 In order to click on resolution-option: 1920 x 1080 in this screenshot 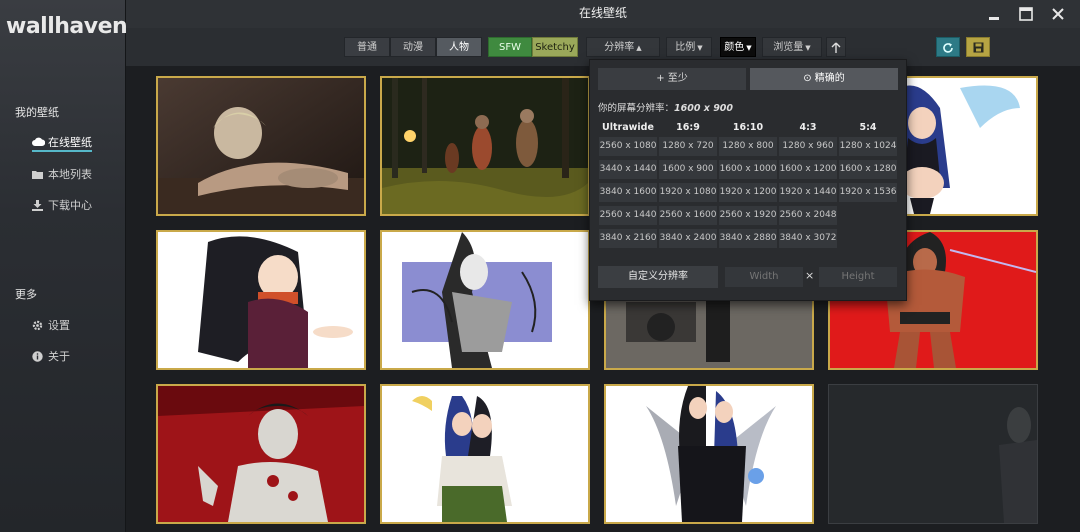, I will do `click(688, 192)`.